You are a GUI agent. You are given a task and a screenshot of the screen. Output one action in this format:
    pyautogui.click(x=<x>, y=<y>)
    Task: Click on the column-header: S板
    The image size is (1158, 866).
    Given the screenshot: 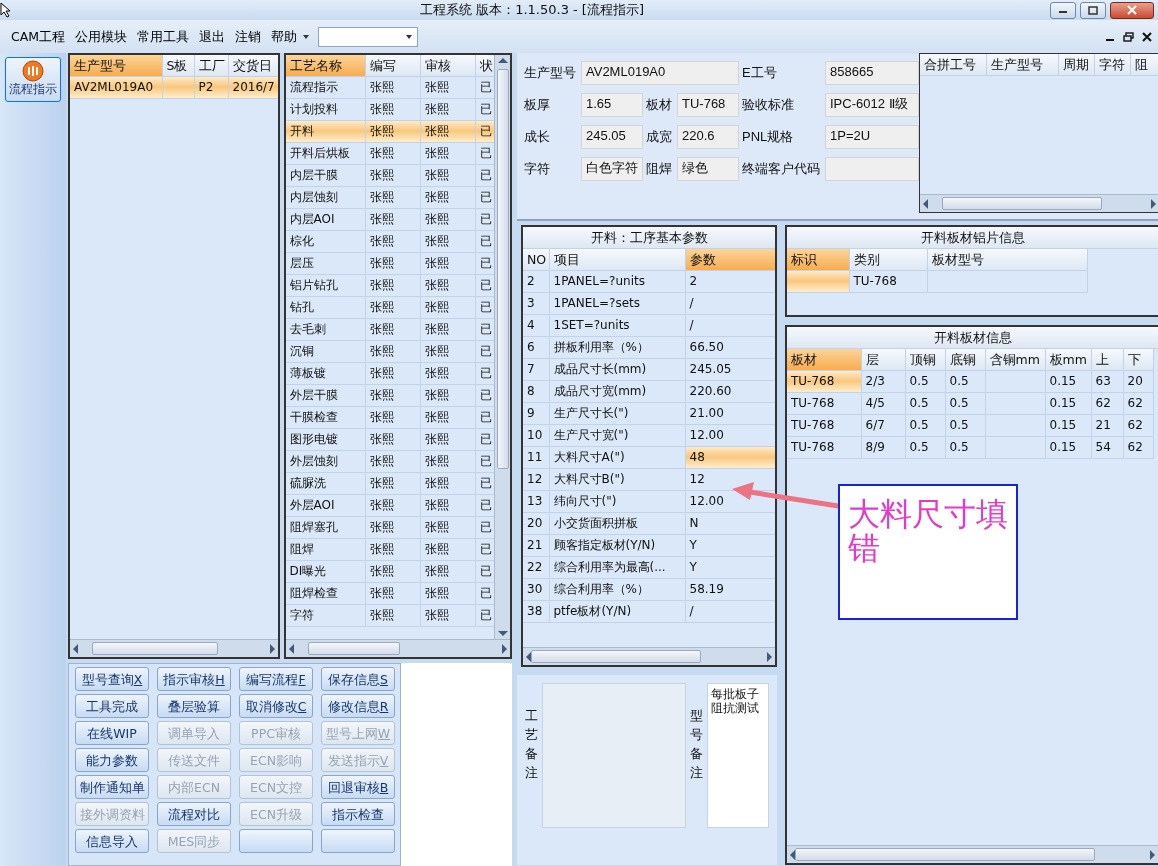 What is the action you would take?
    pyautogui.click(x=178, y=65)
    